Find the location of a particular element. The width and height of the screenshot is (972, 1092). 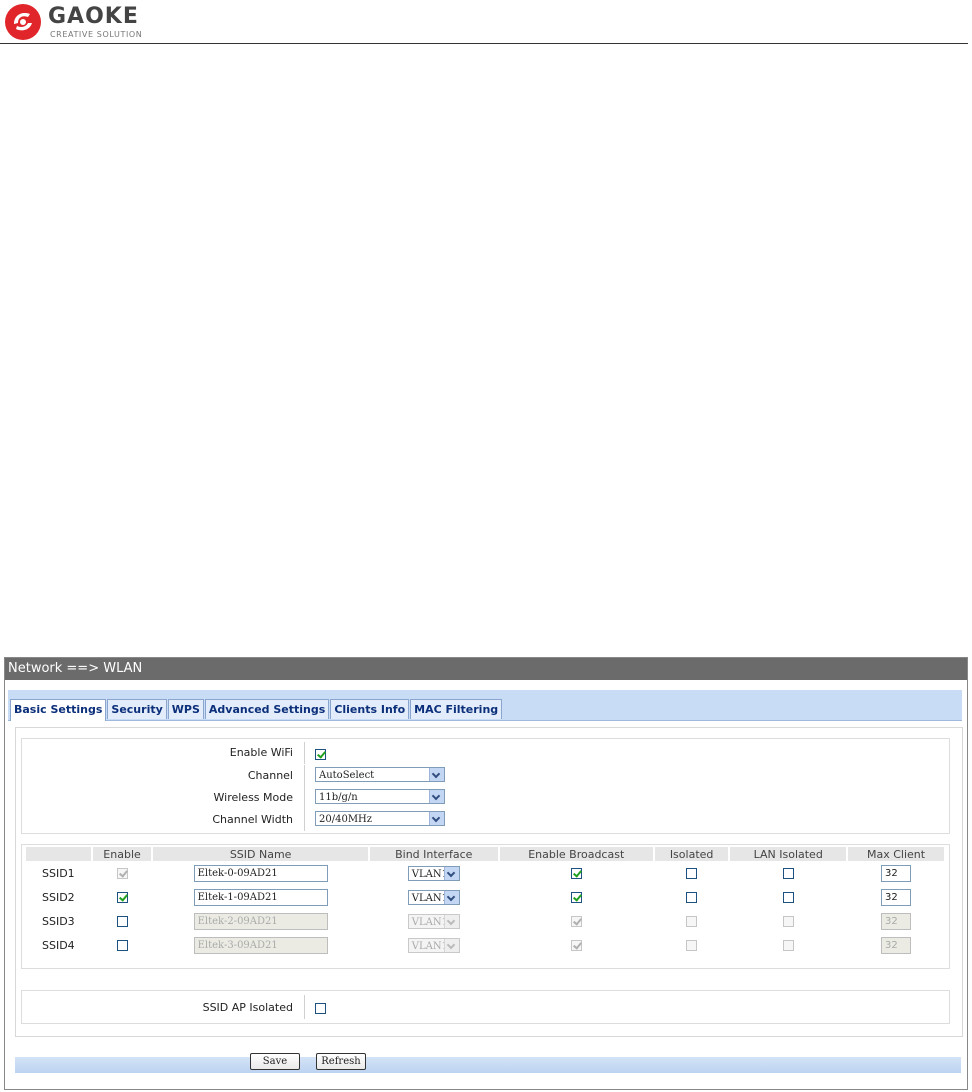

channel-label: Channel is located at coordinates (270, 775).